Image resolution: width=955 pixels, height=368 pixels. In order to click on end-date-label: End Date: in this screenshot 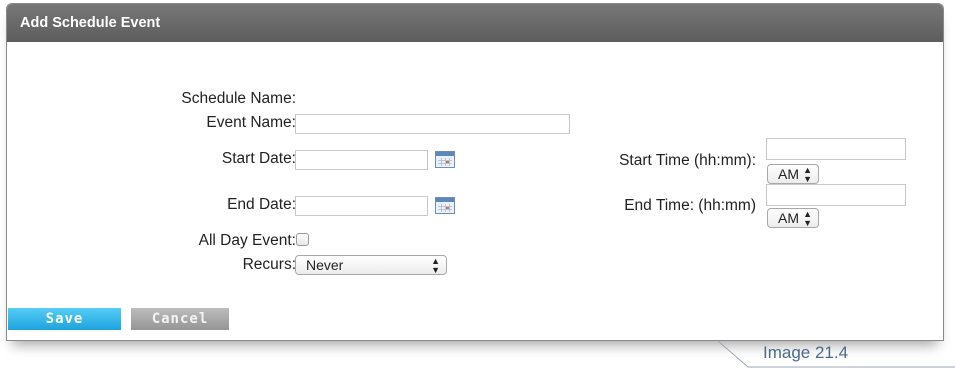, I will do `click(261, 204)`.